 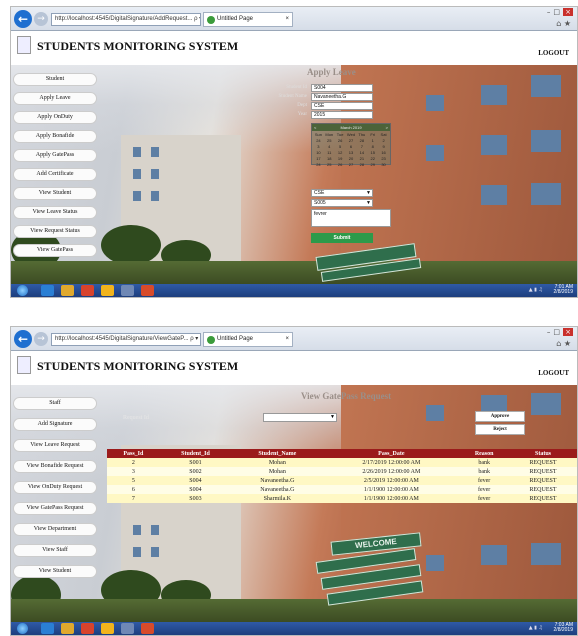 I want to click on year-input: 2015, so click(x=342, y=115).